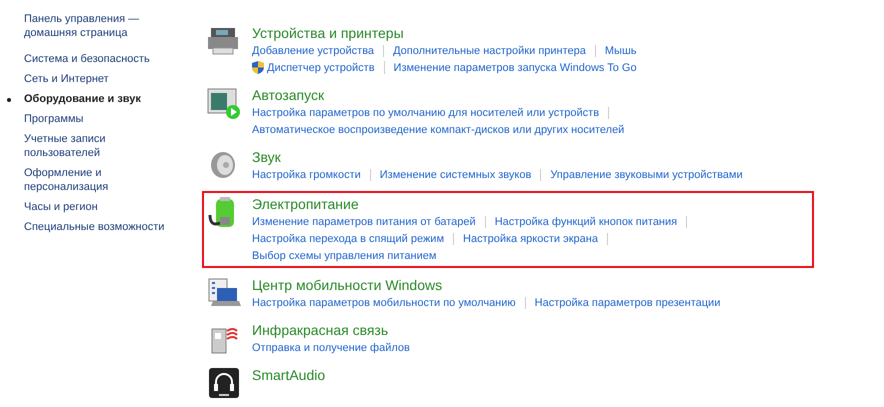 Image resolution: width=884 pixels, height=407 pixels. I want to click on settings-link: Настройка перехода в спящий режим, so click(348, 238).